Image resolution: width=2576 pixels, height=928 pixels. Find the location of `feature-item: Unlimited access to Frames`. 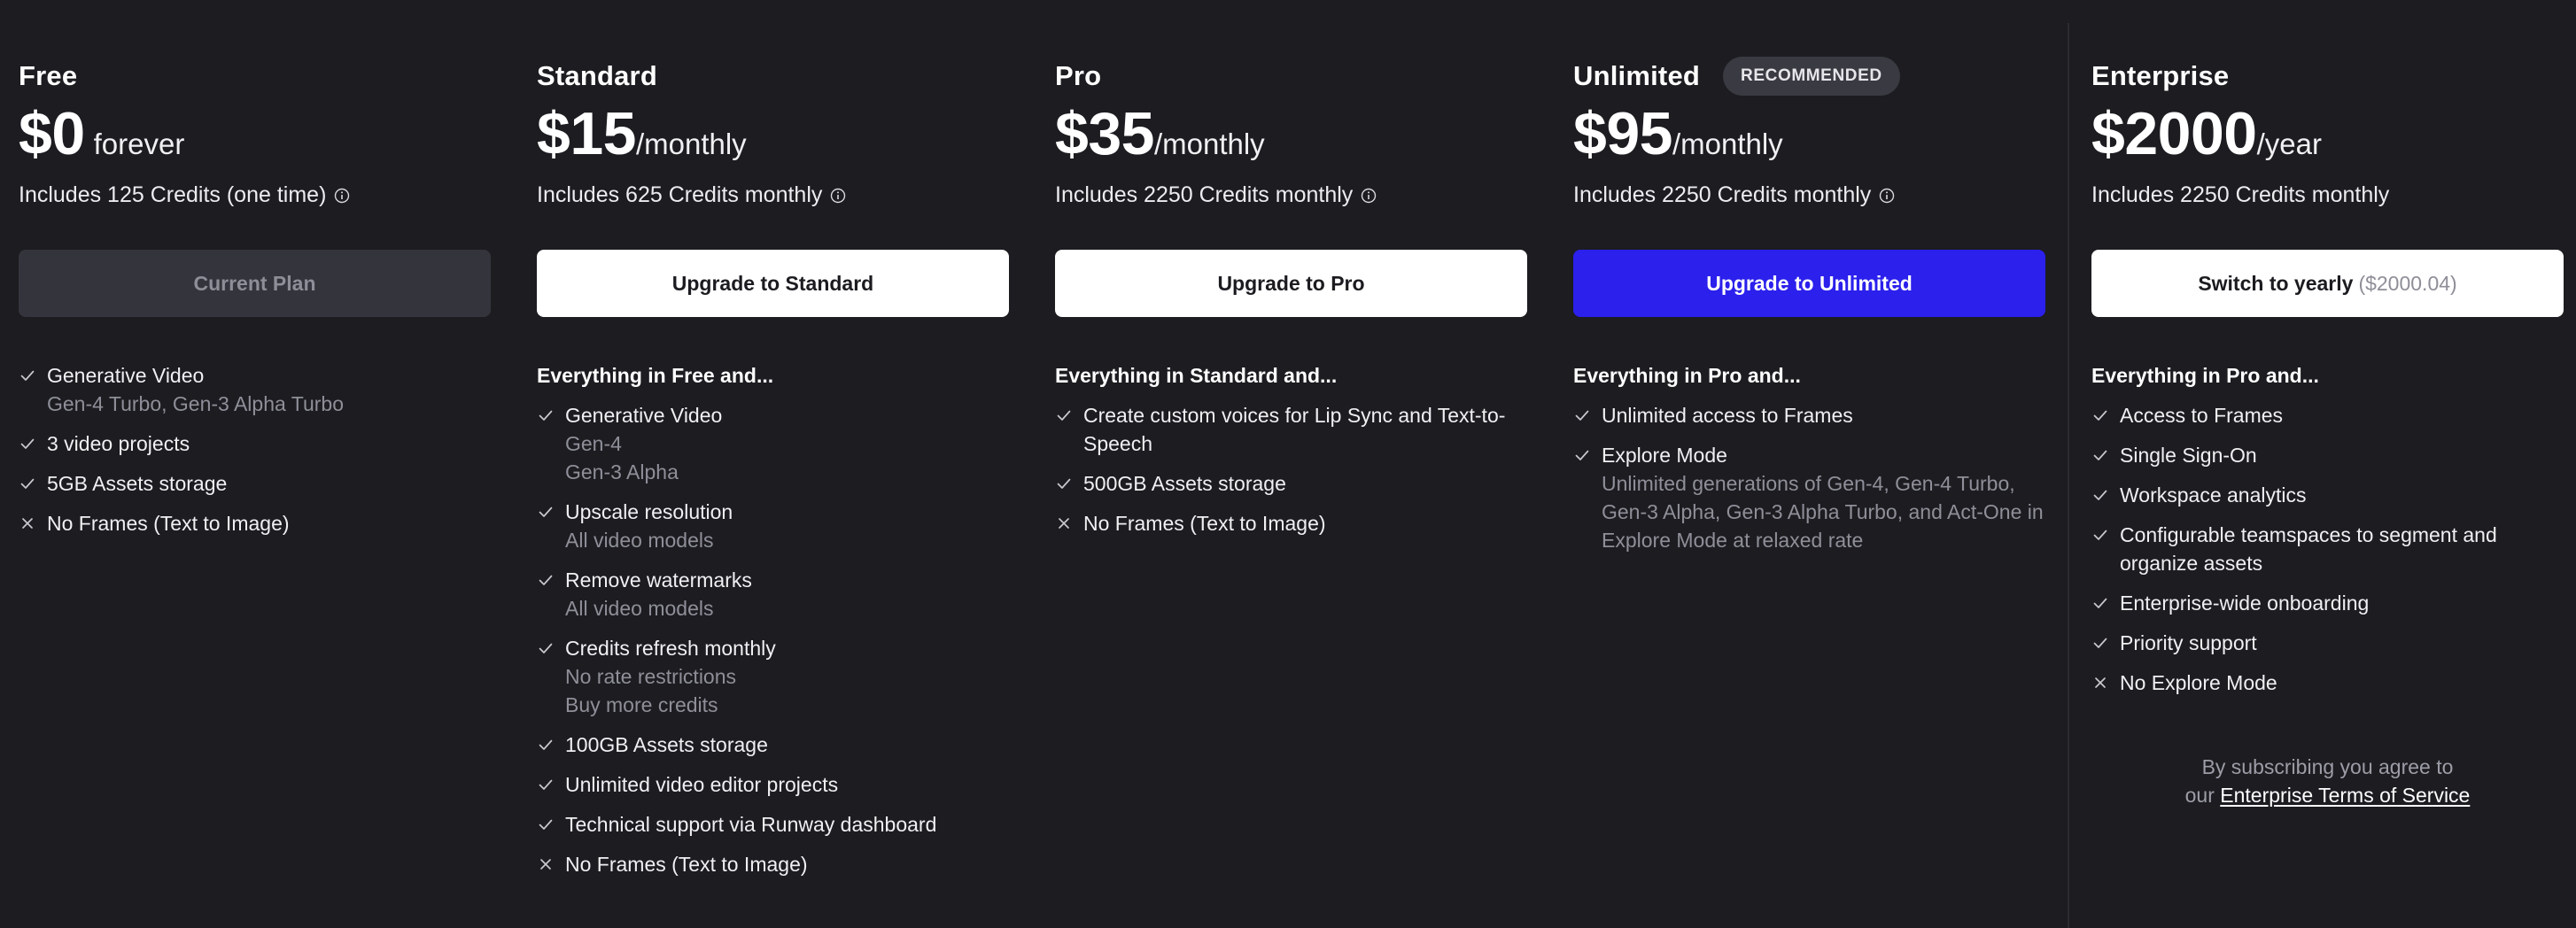

feature-item: Unlimited access to Frames is located at coordinates (1810, 415).